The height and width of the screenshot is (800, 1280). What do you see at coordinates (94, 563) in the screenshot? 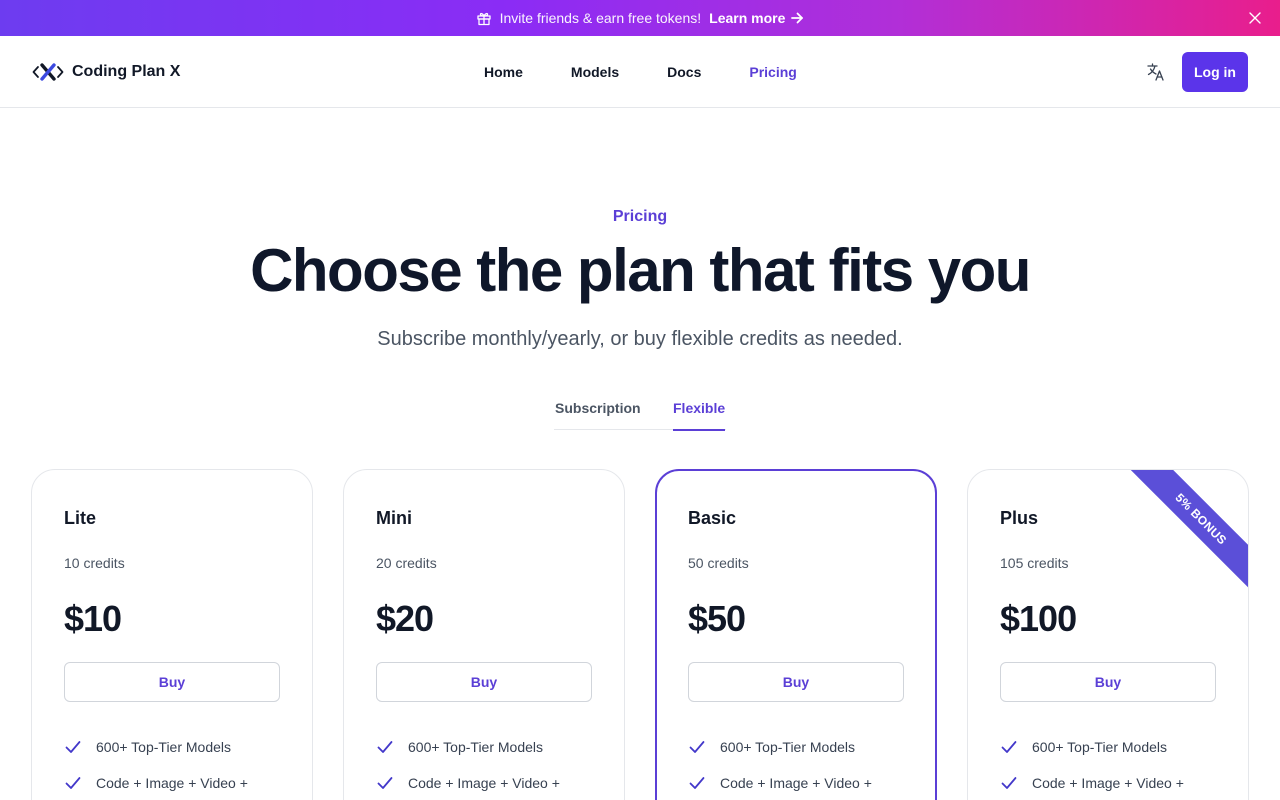
I see `plan-credits: 10 credits` at bounding box center [94, 563].